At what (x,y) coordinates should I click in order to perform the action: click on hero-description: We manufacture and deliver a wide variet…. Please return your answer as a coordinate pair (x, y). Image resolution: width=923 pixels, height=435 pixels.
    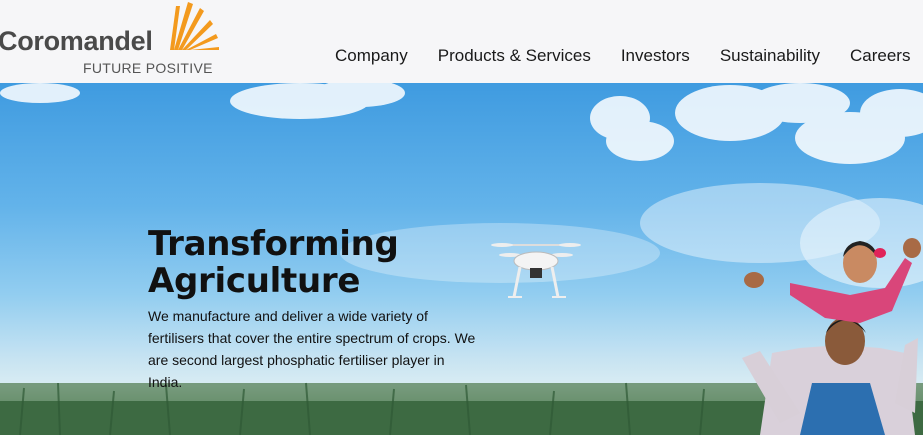
    Looking at the image, I should click on (312, 349).